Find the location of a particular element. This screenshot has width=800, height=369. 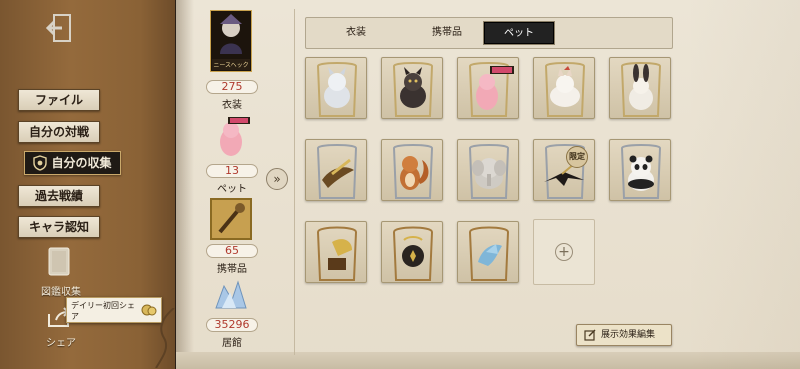

black-bird-pet-icon is located at coordinates (413, 253).